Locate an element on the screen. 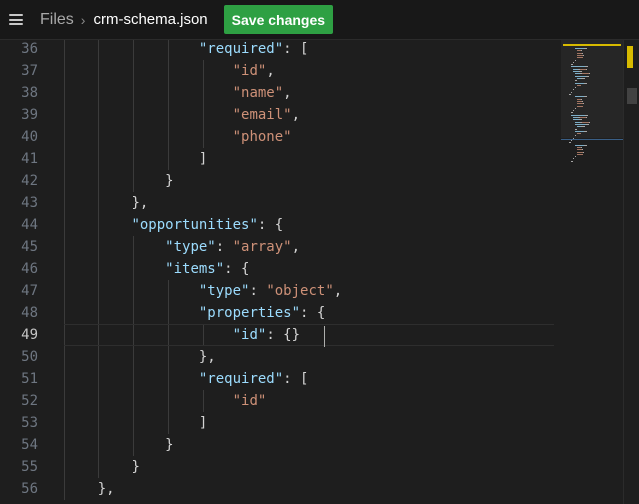 The width and height of the screenshot is (639, 504). code-line: 48 "properties": { is located at coordinates (280, 313).